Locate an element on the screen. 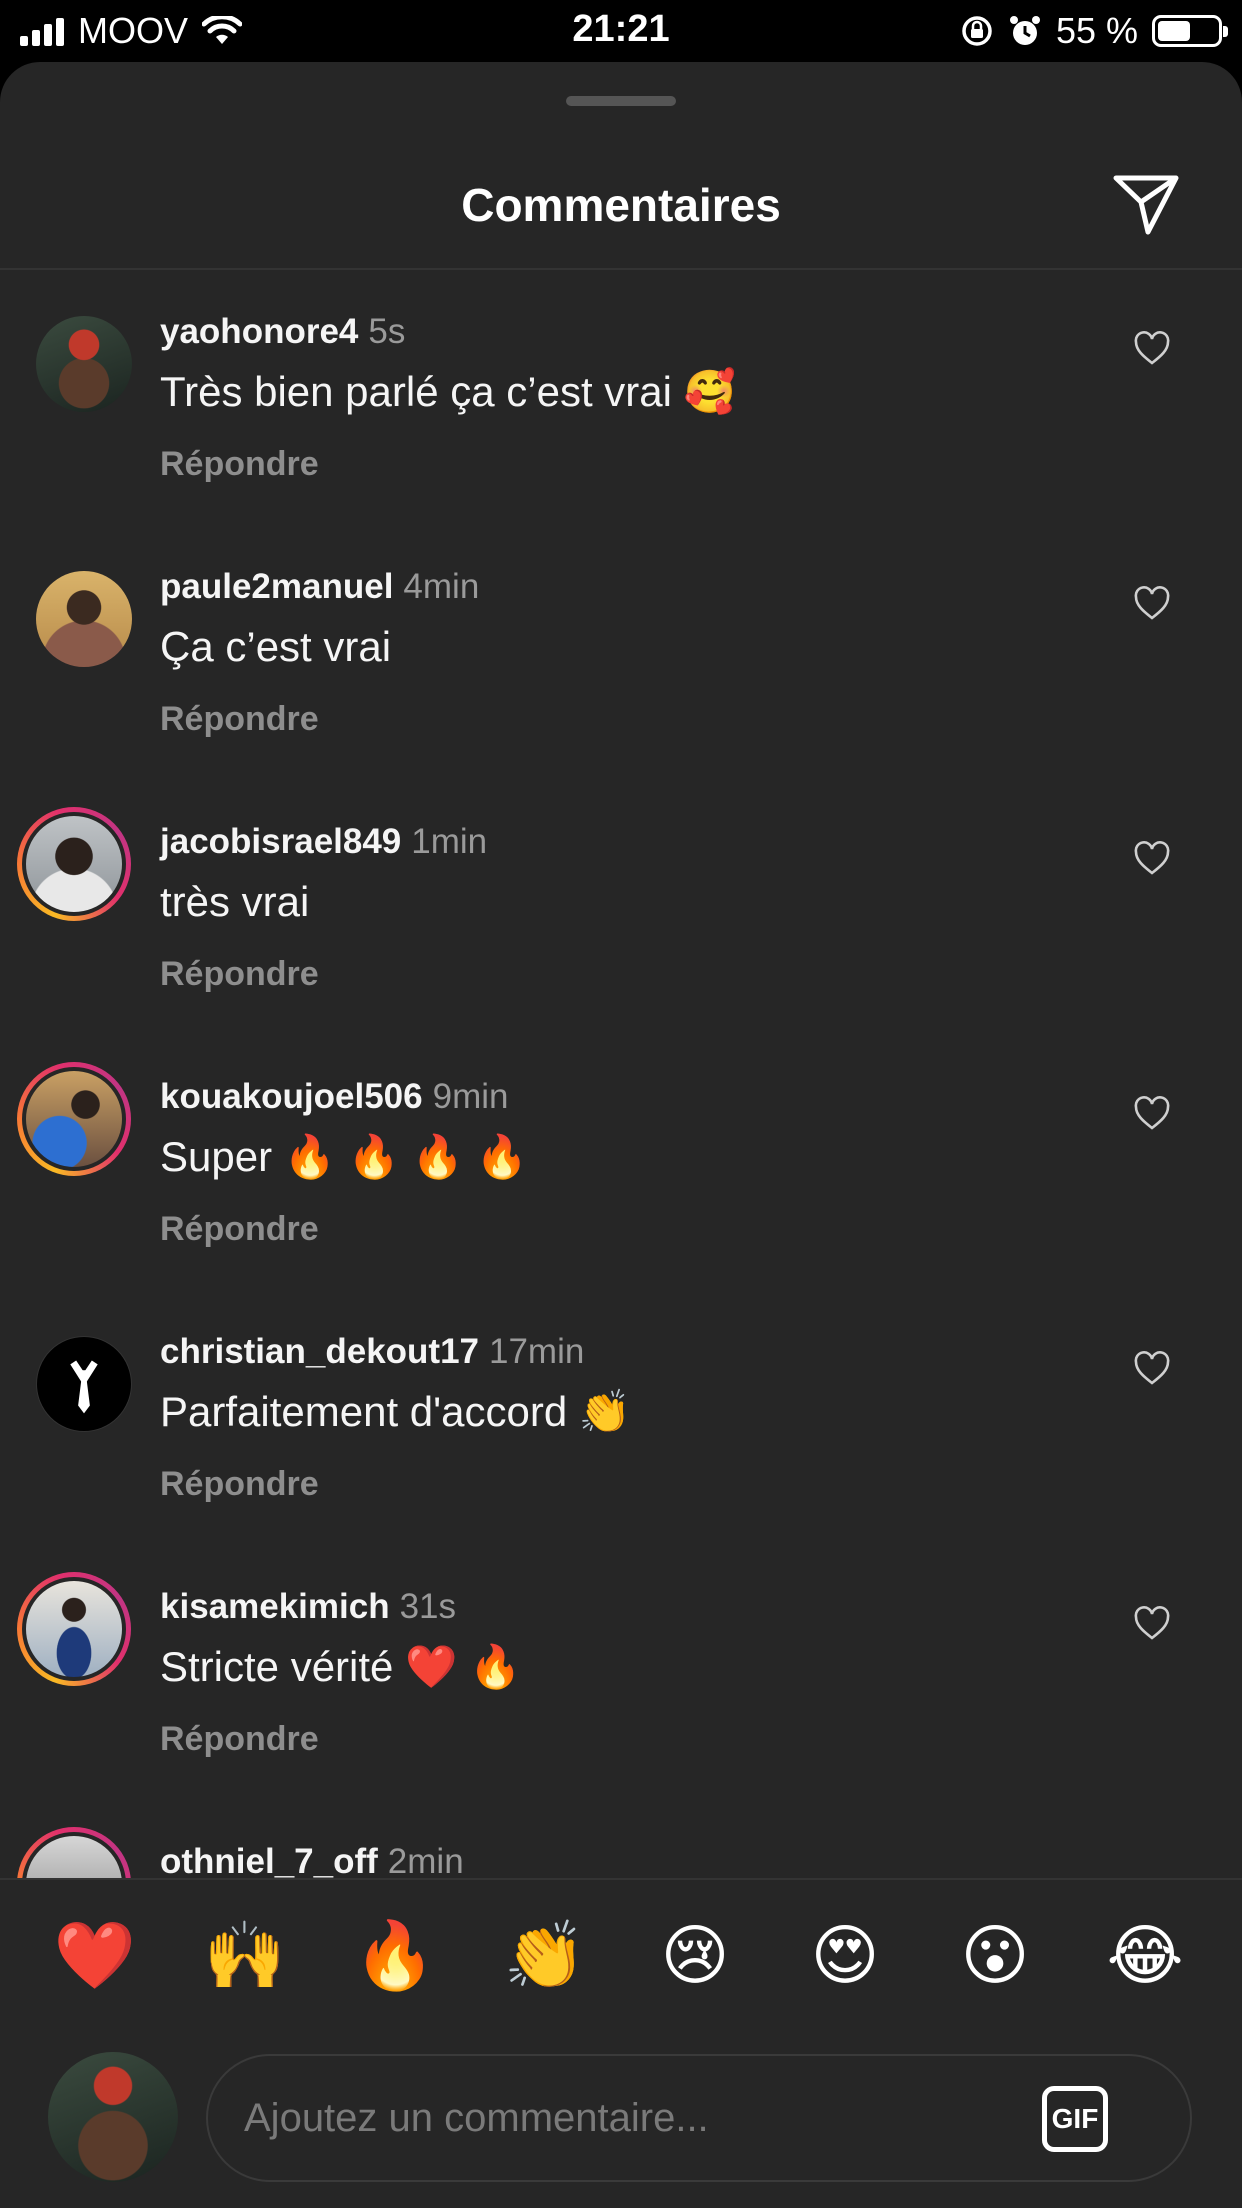 The image size is (1242, 2208). orientation-lock-icon is located at coordinates (977, 31).